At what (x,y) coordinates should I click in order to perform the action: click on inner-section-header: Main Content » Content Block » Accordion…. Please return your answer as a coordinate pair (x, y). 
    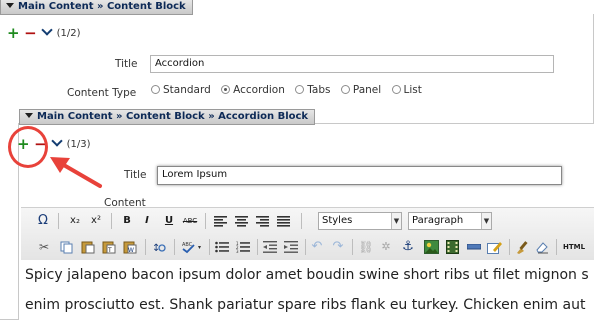
    Looking at the image, I should click on (167, 117).